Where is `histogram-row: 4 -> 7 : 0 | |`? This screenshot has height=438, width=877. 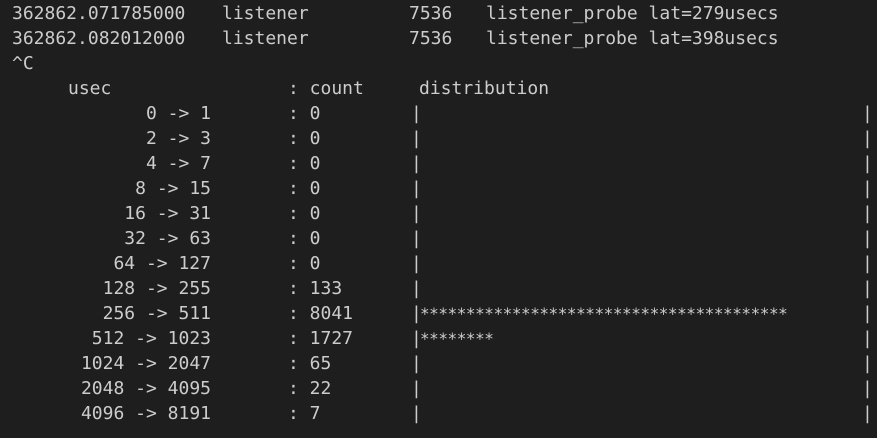 histogram-row: 4 -> 7 : 0 | | is located at coordinates (438, 163).